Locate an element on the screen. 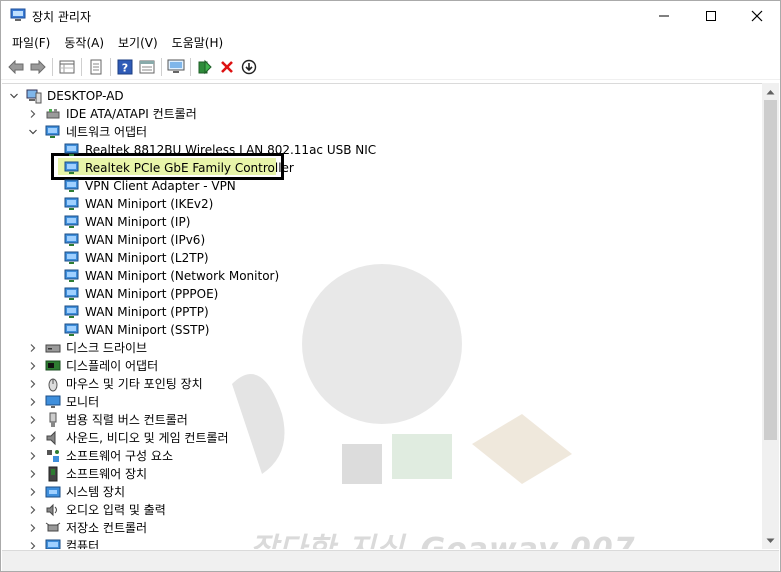 The image size is (781, 572). device-label: WAN Miniport (L2TP) is located at coordinates (147, 258).